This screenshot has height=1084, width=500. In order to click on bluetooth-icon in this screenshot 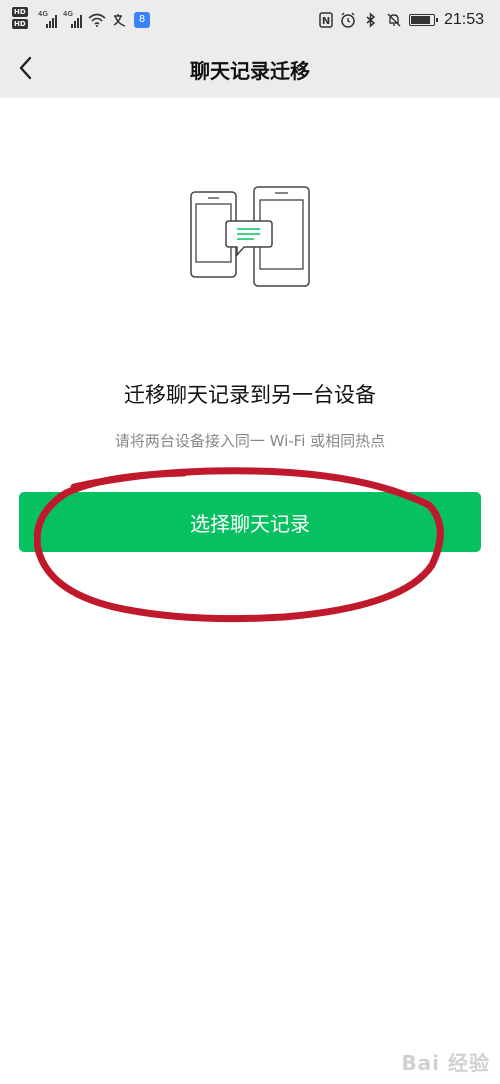, I will do `click(371, 20)`.